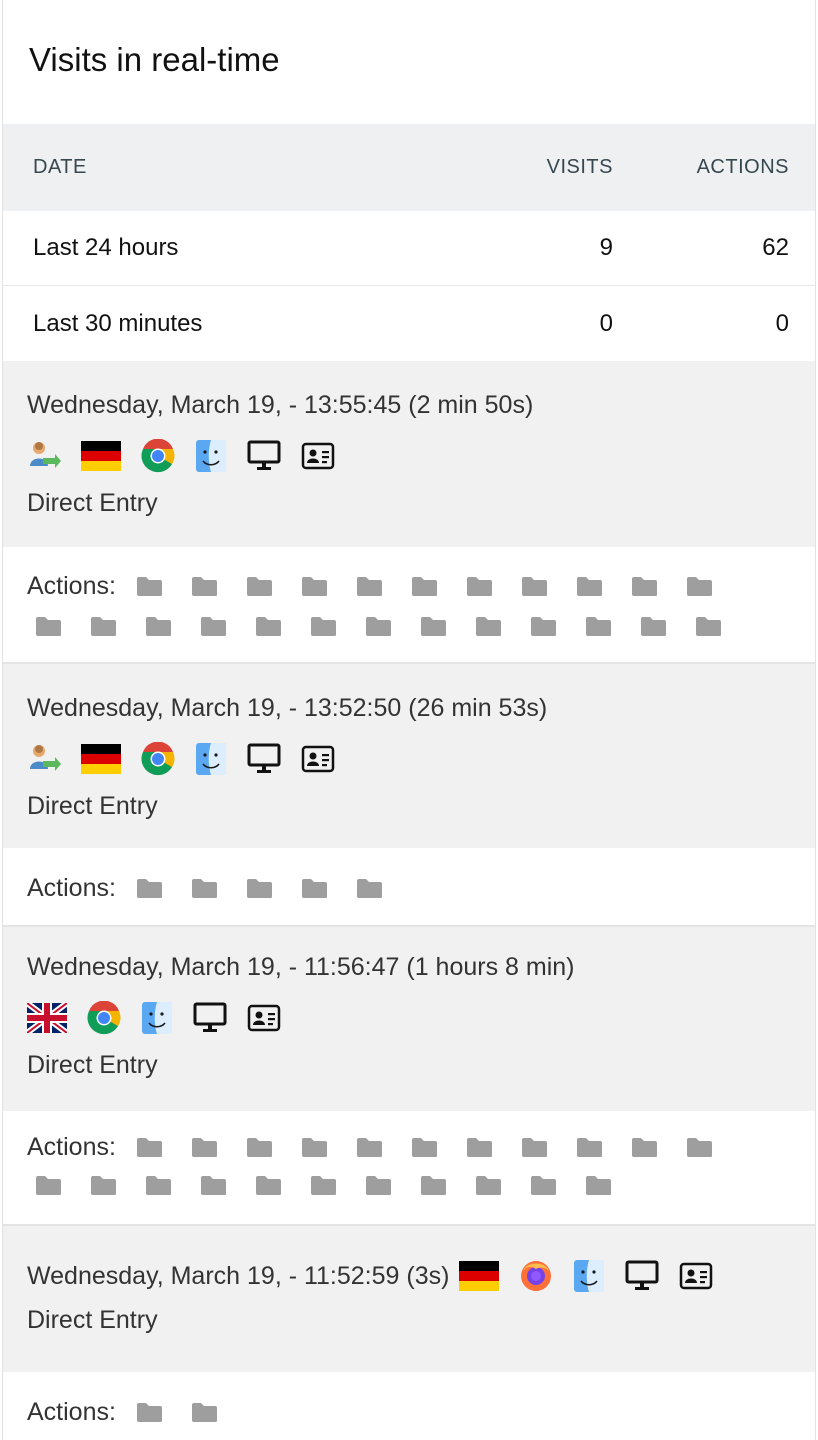 This screenshot has width=818, height=1440. I want to click on returning-visitor-icon, so click(44, 456).